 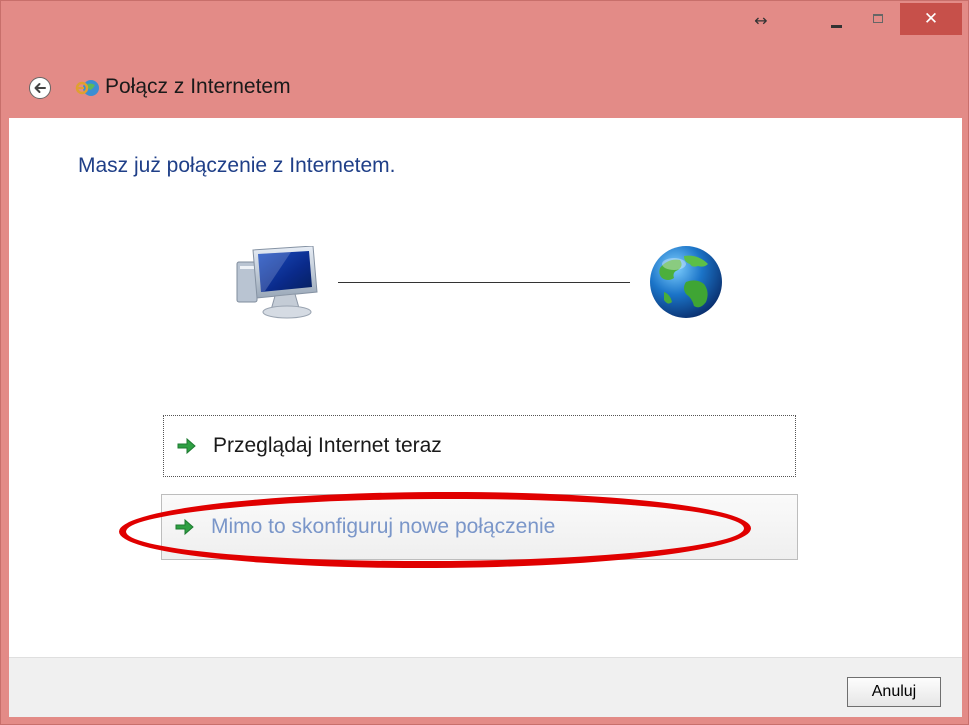 I want to click on footer-bar: Anuluj, so click(x=485, y=687).